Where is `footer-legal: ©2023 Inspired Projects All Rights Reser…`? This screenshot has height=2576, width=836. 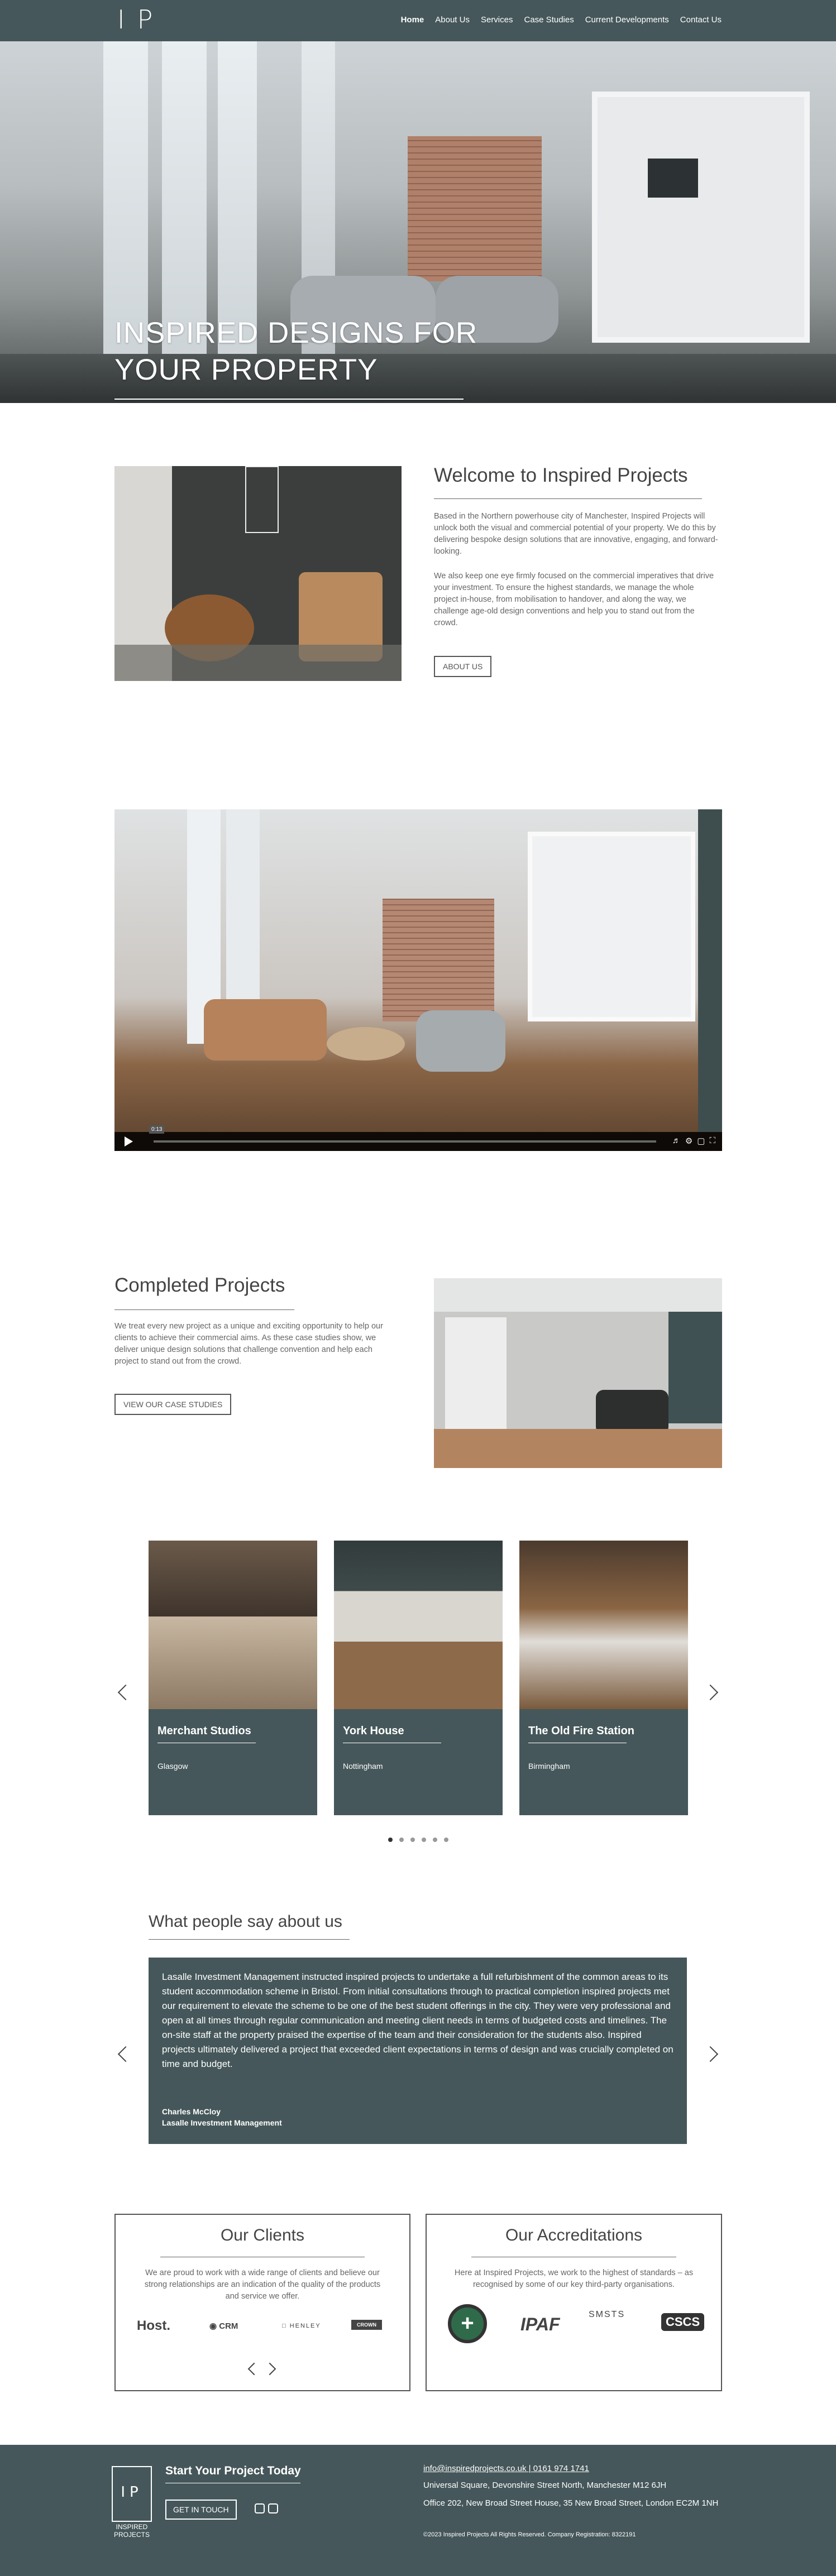 footer-legal: ©2023 Inspired Projects All Rights Reser… is located at coordinates (529, 2534).